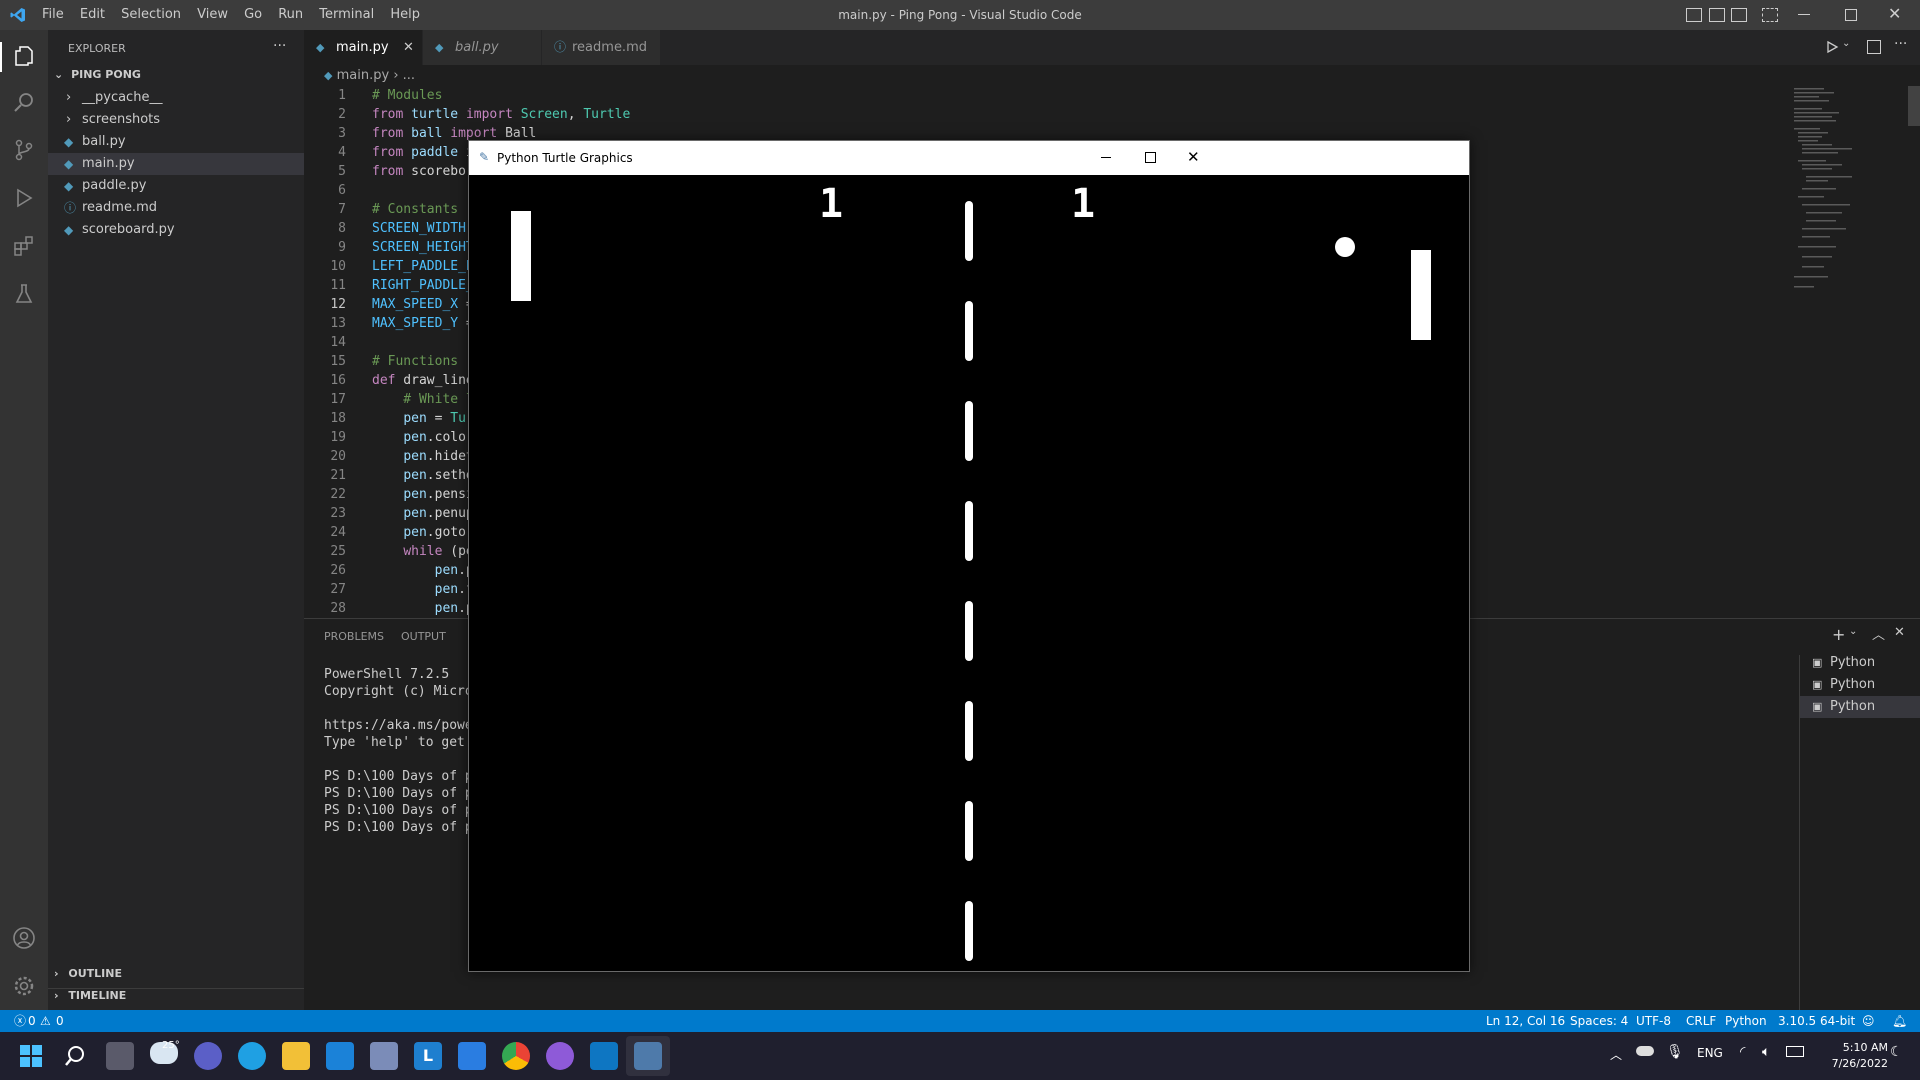 Image resolution: width=1920 pixels, height=1080 pixels. Describe the element at coordinates (428, 1056) in the screenshot. I see `app-l-icon: L` at that location.